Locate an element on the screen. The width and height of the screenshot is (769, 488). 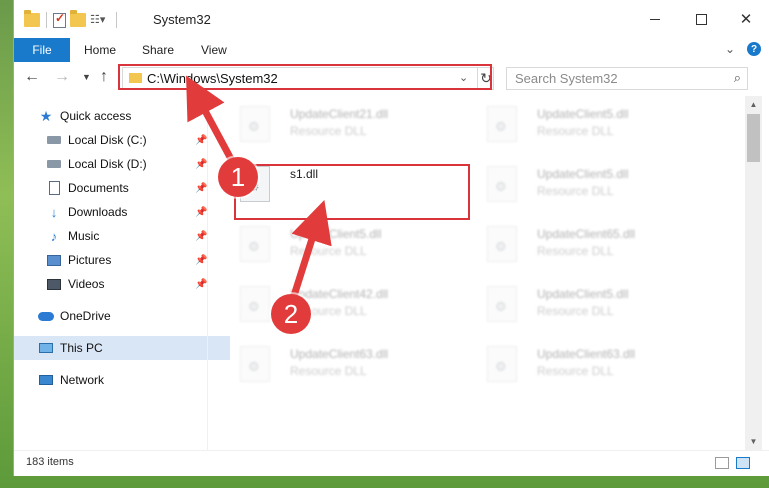
quick-access-toolbar: ☷▾ is located at coordinates (71, 19).